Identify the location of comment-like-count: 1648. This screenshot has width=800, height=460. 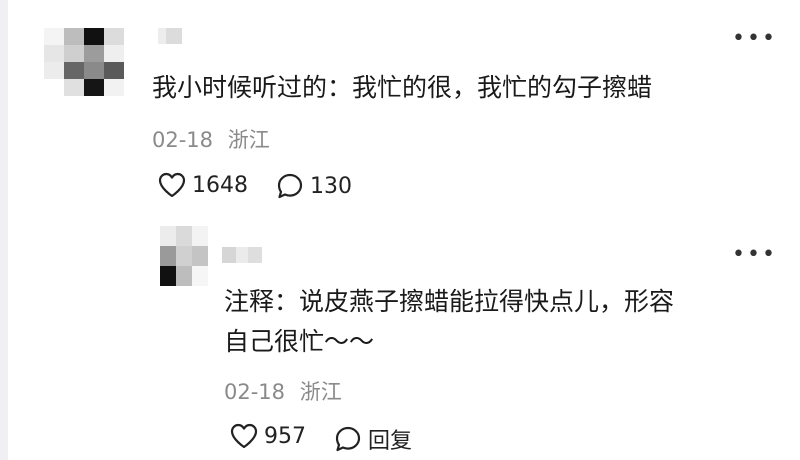
(220, 185).